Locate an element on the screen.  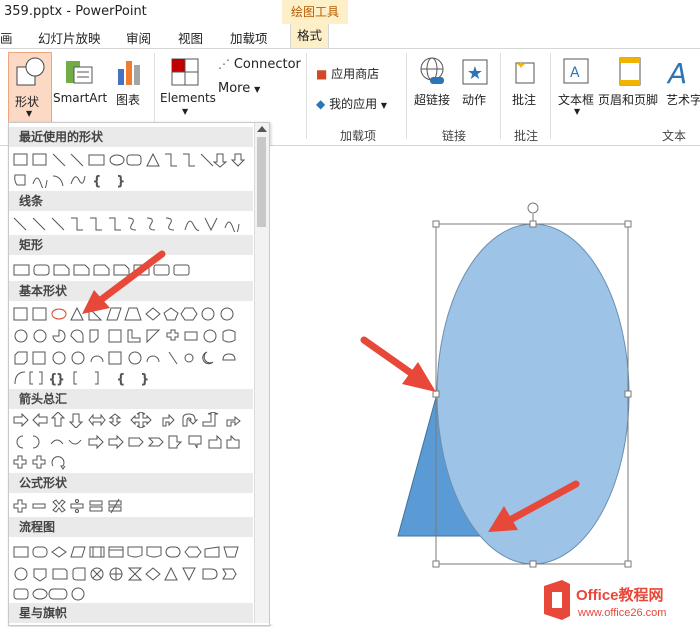
category-flowchart: 流程图 is located at coordinates (131, 527).